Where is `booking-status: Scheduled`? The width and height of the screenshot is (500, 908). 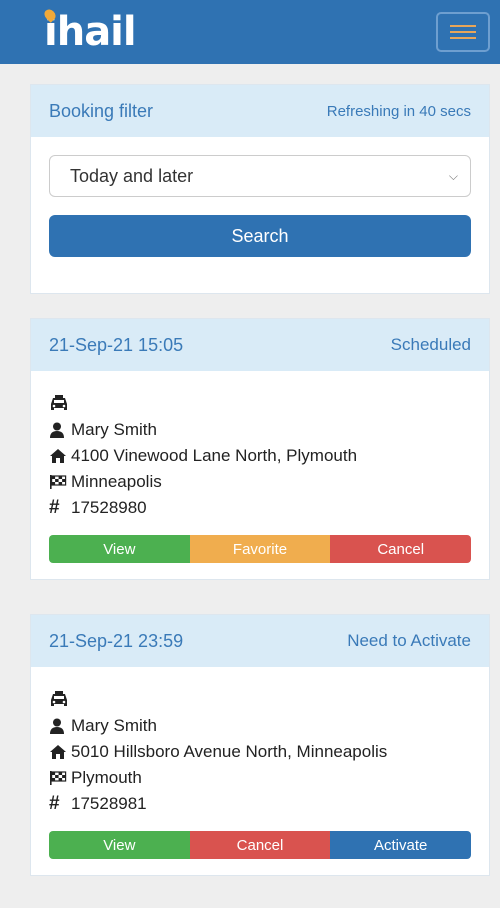
booking-status: Scheduled is located at coordinates (430, 344).